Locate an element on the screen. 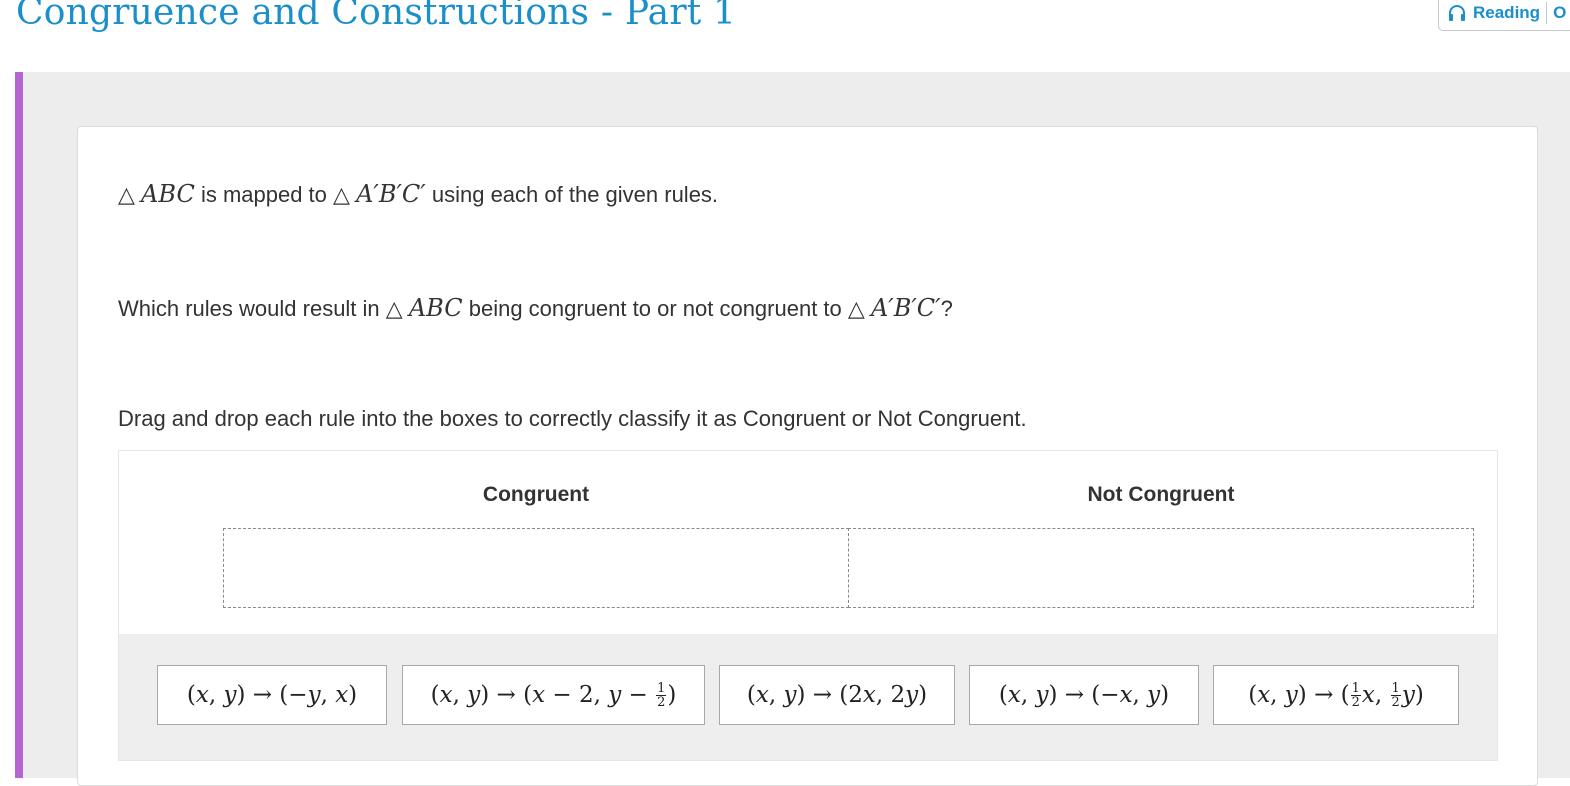 The width and height of the screenshot is (1570, 786). drop-zone-congruent is located at coordinates (536, 568).